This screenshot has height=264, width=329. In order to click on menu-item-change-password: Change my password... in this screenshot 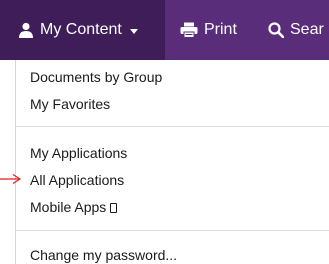, I will do `click(103, 255)`.